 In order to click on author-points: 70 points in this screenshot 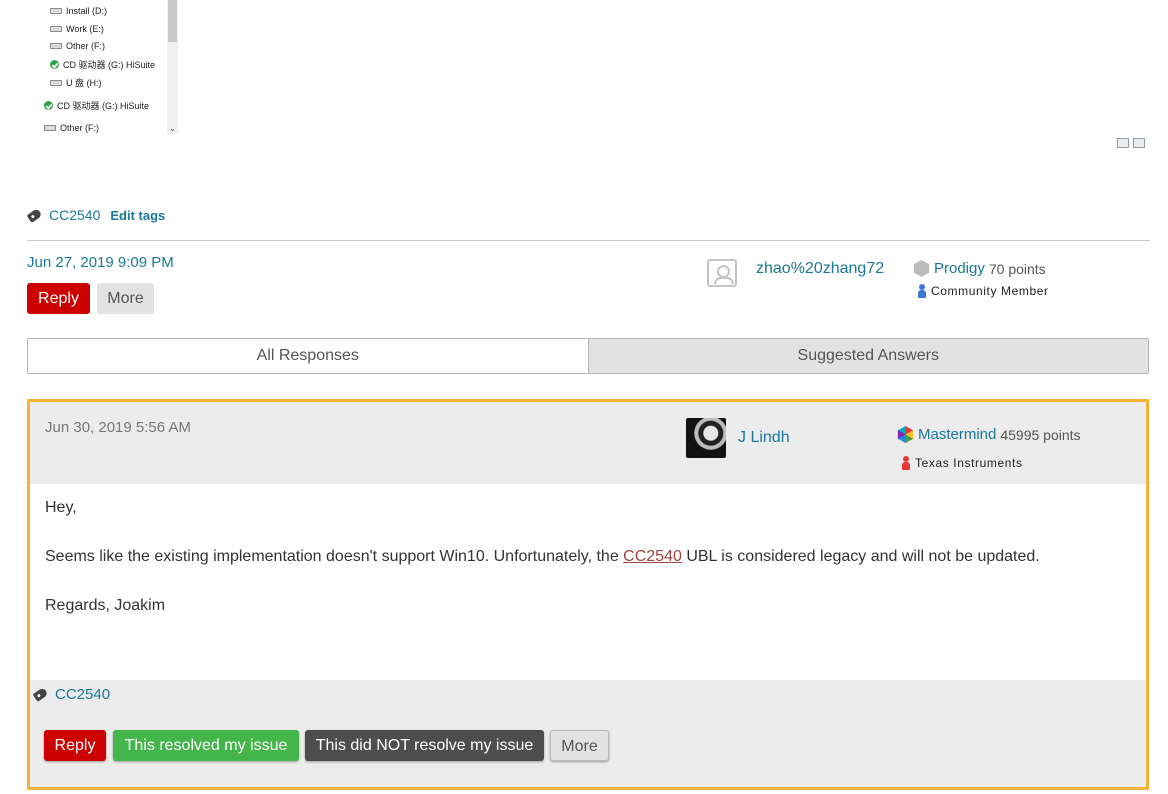, I will do `click(1017, 268)`.